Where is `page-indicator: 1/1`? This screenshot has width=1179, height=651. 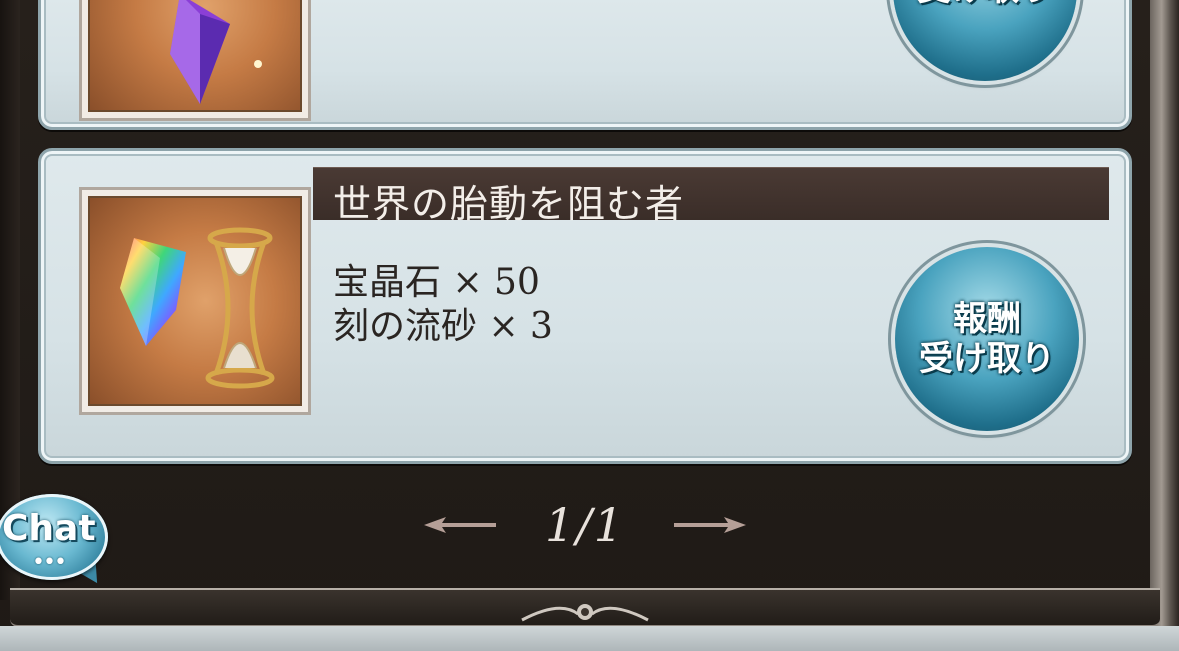
page-indicator: 1/1 is located at coordinates (585, 525).